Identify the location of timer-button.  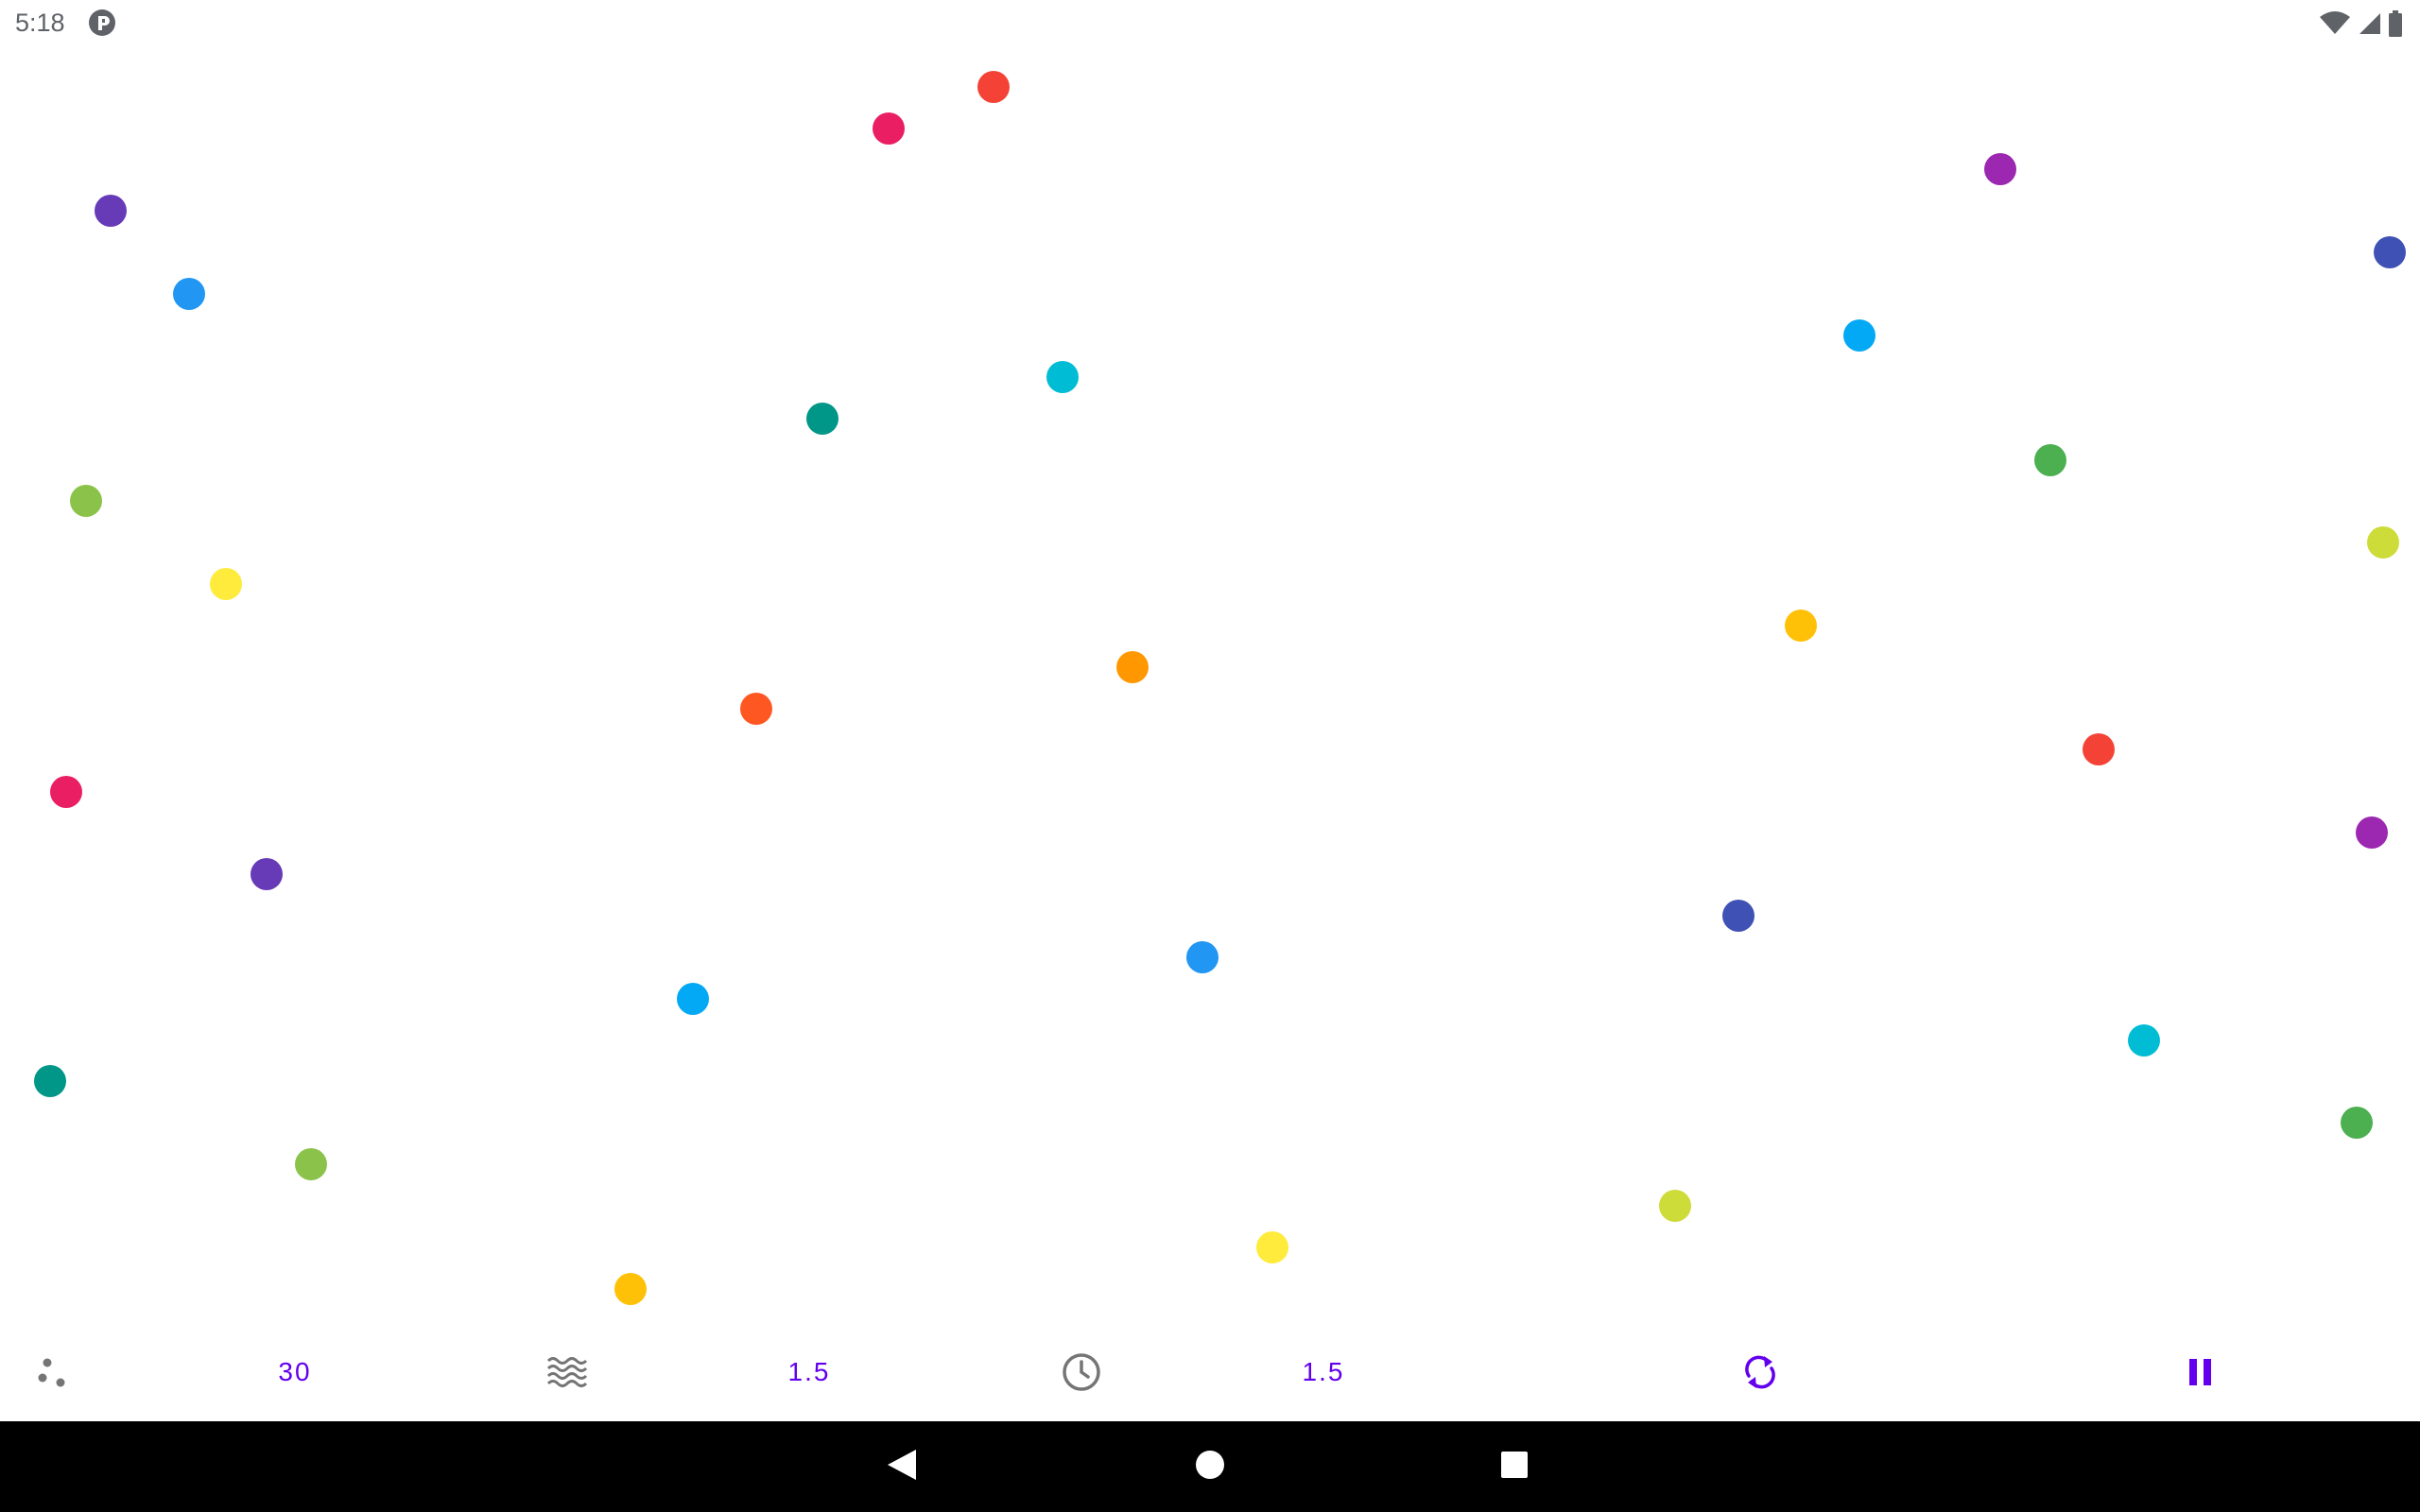
(1082, 1372).